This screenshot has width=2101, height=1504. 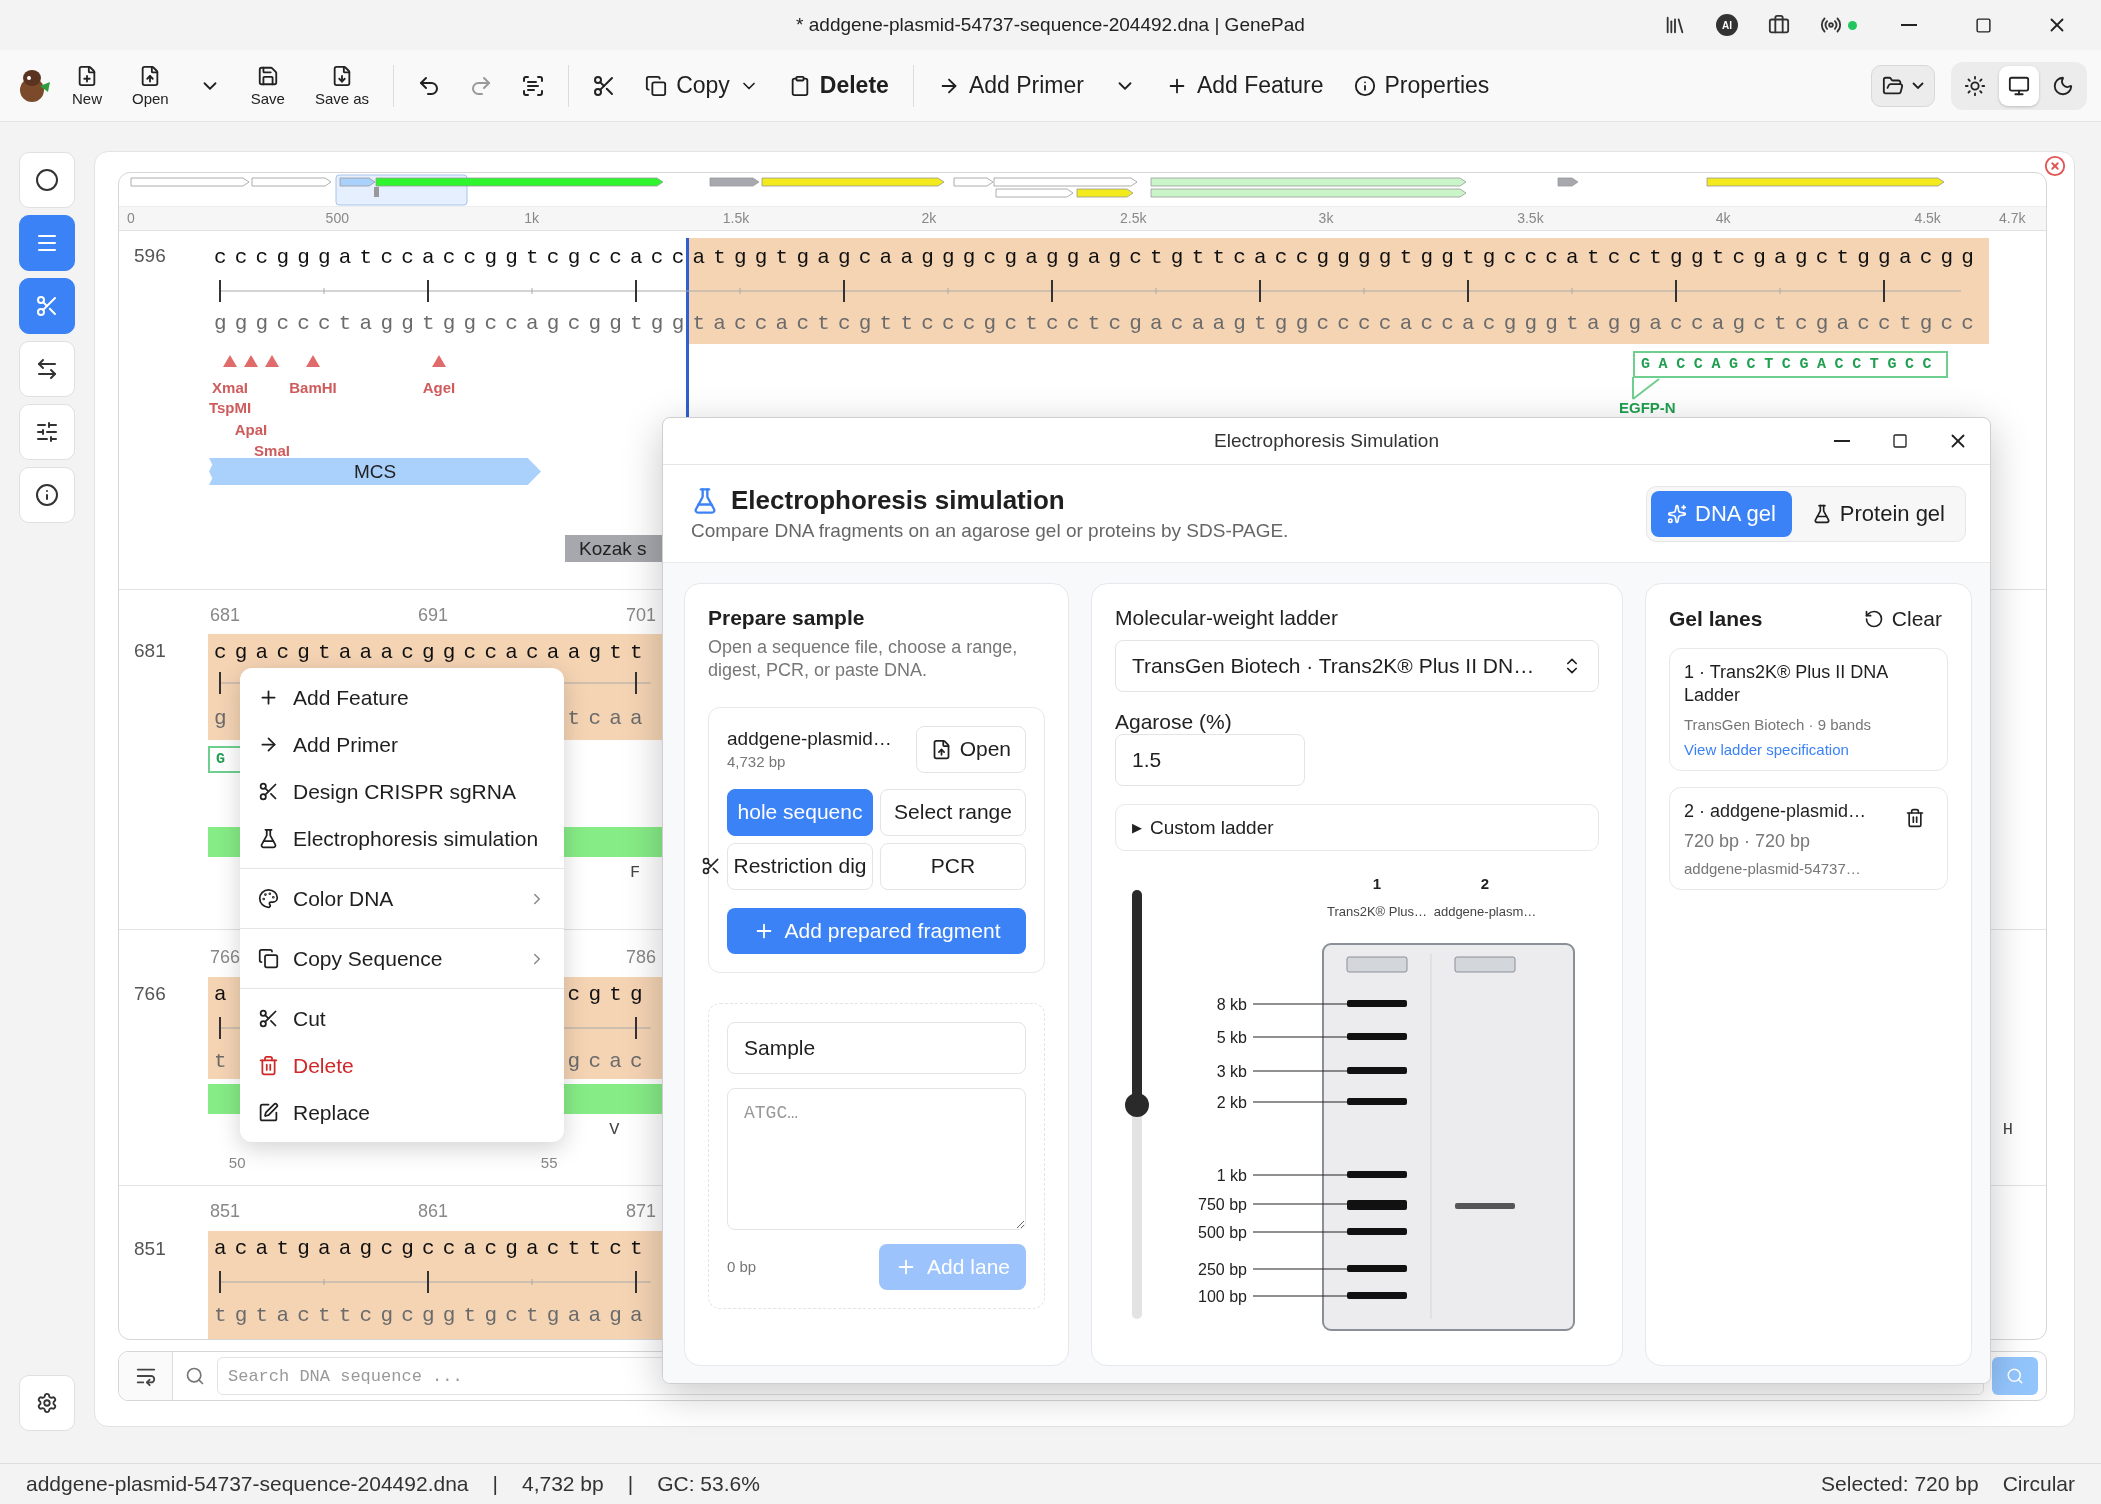 I want to click on custom-ladder-toggle: ▶ Custom ladder, so click(x=1357, y=827).